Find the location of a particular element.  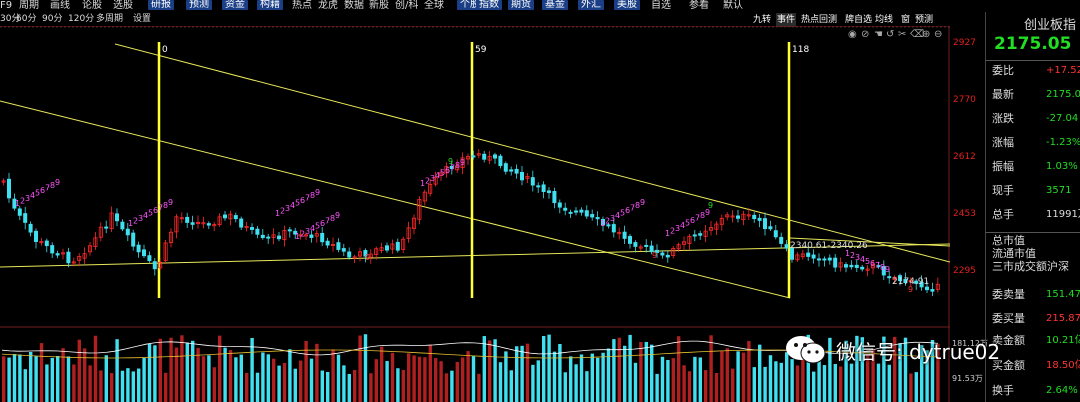

quote-row: 委比 +17.52% is located at coordinates (1036, 71).